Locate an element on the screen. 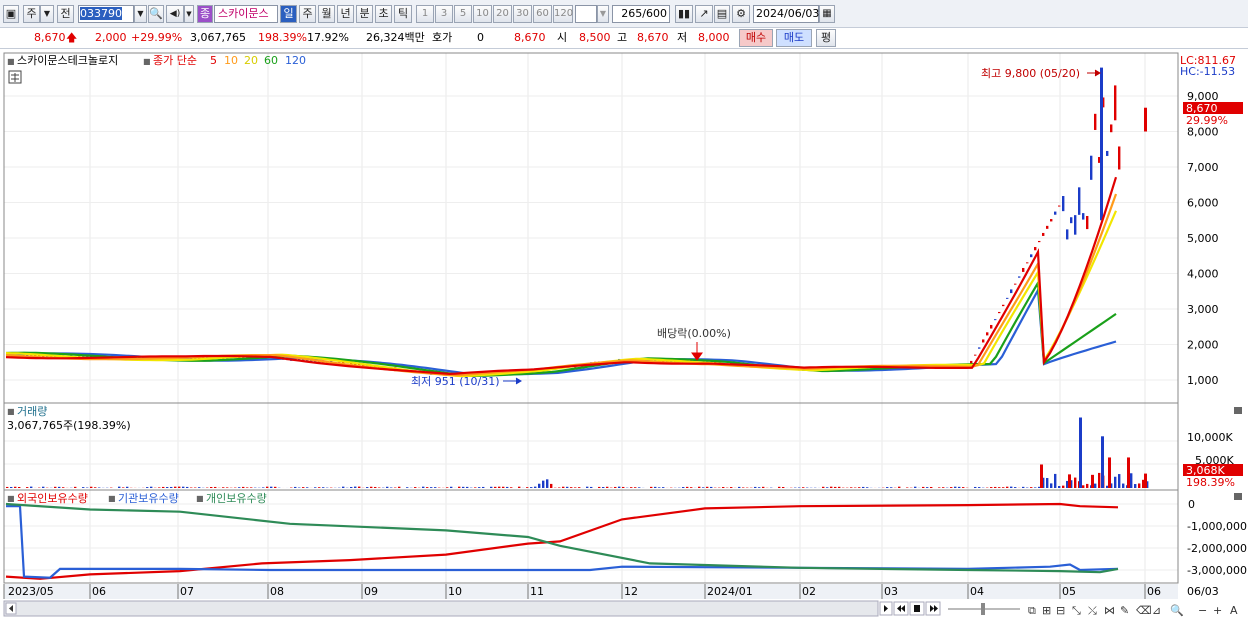  stock-name-field: 스카이문스 is located at coordinates (246, 14).